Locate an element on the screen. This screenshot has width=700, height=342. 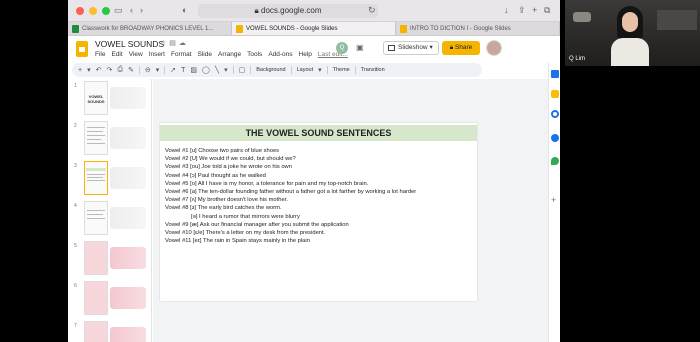
menu-help: Help is located at coordinates (305, 54).